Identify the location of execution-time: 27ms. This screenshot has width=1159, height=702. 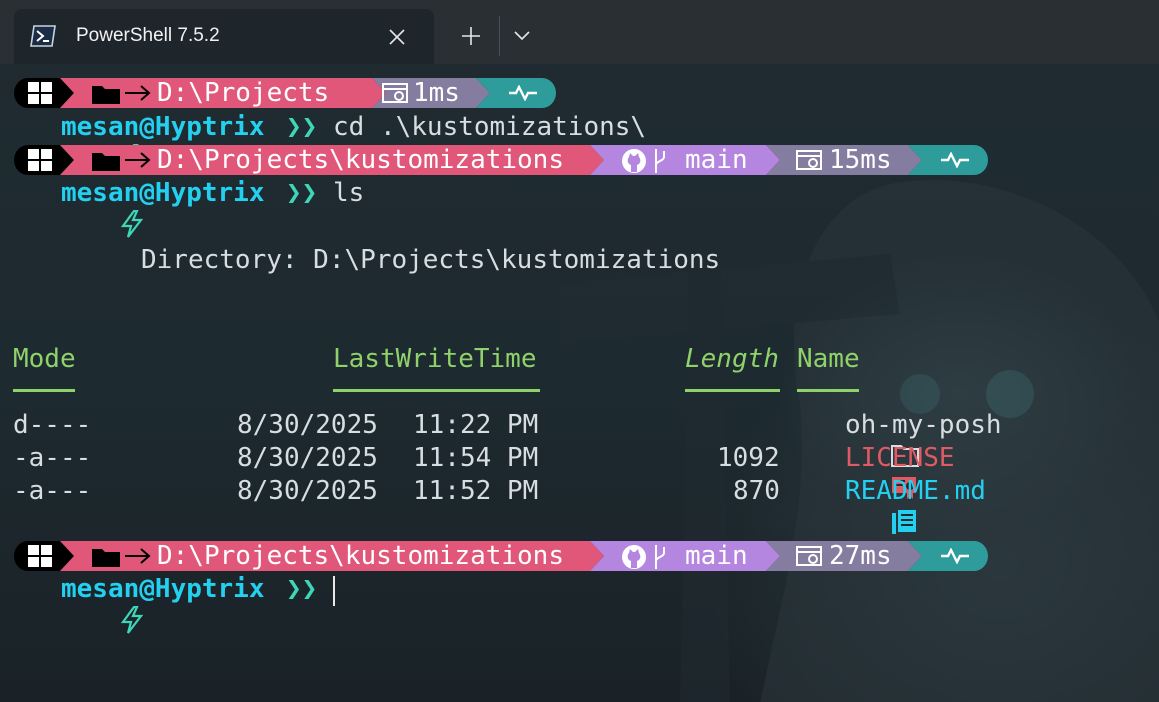
(860, 556).